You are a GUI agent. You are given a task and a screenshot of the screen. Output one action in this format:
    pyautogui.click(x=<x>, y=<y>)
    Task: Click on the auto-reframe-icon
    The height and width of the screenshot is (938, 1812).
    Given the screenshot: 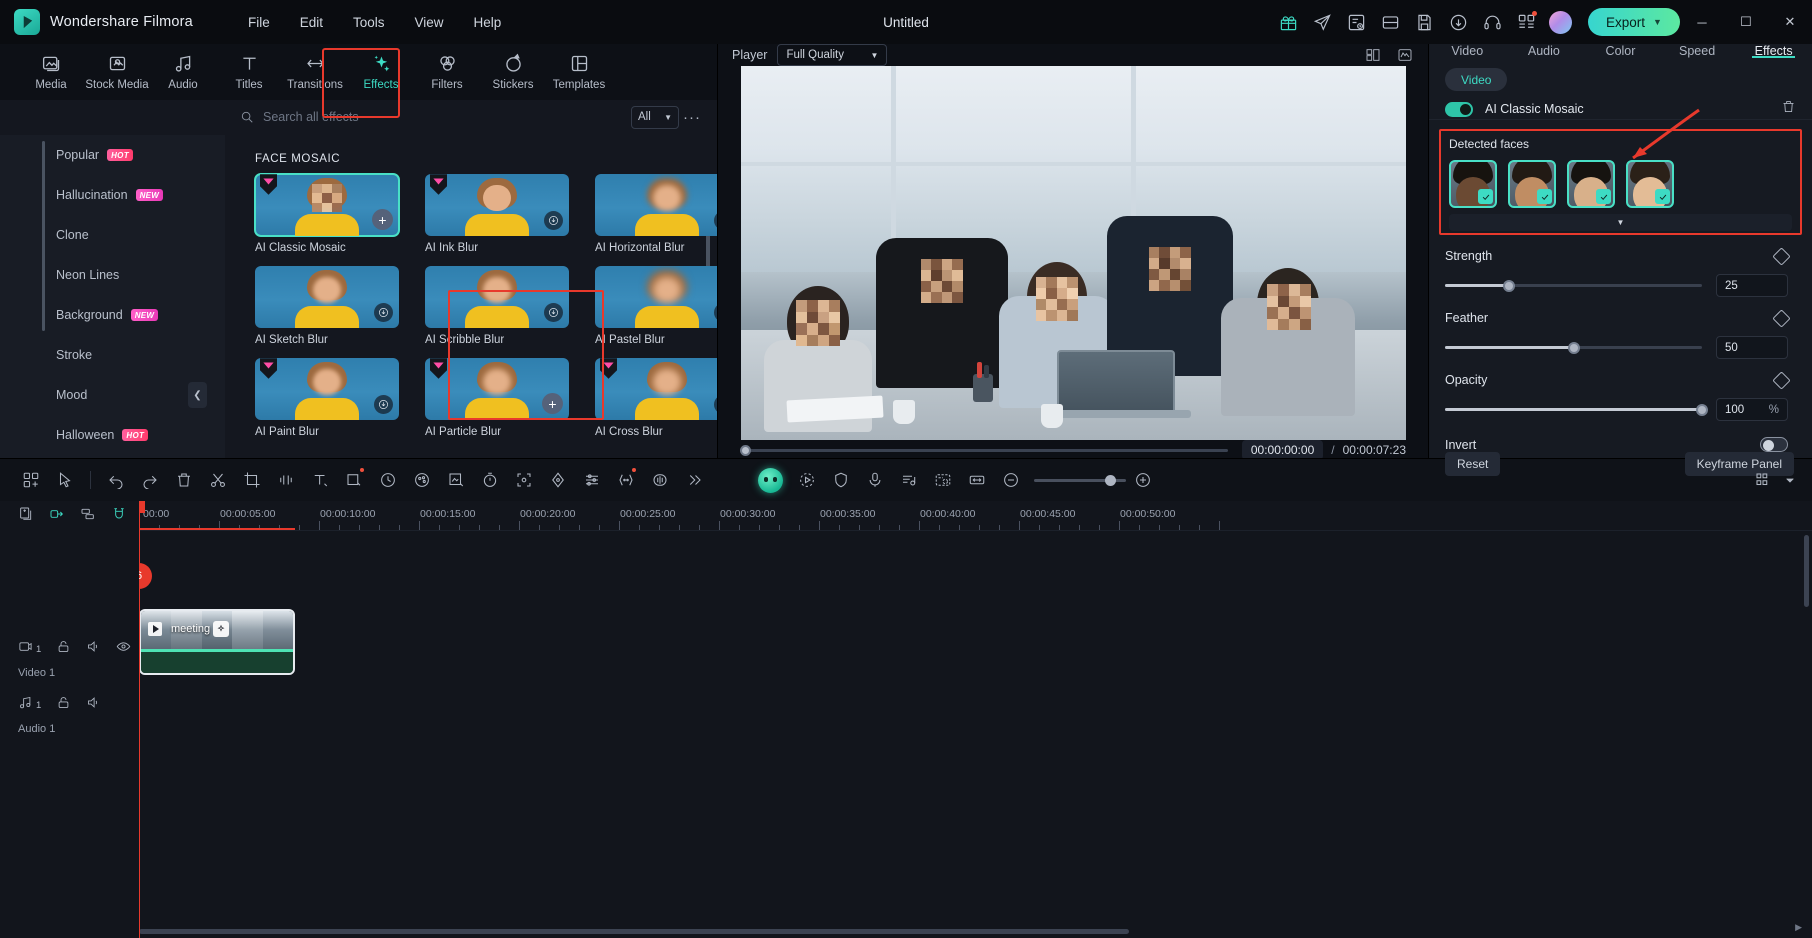 What is the action you would take?
    pyautogui.click(x=626, y=480)
    